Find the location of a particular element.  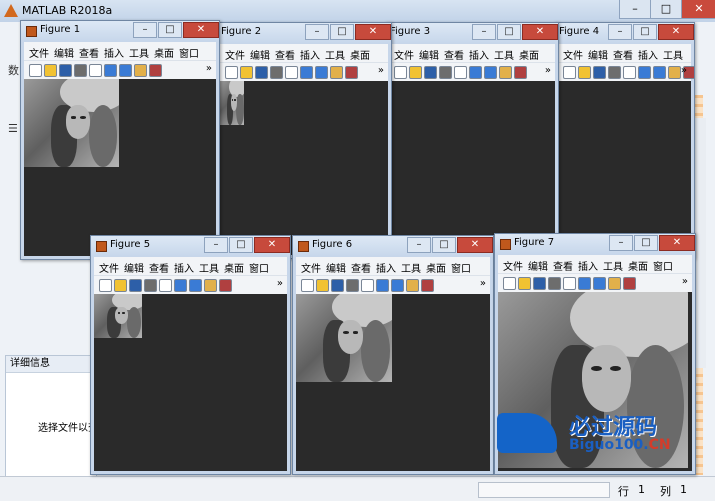

figure-window-6: Figure 6 – □ ✕ 文件编辑查看插入工具桌面窗口帮助 » is located at coordinates (393, 355).